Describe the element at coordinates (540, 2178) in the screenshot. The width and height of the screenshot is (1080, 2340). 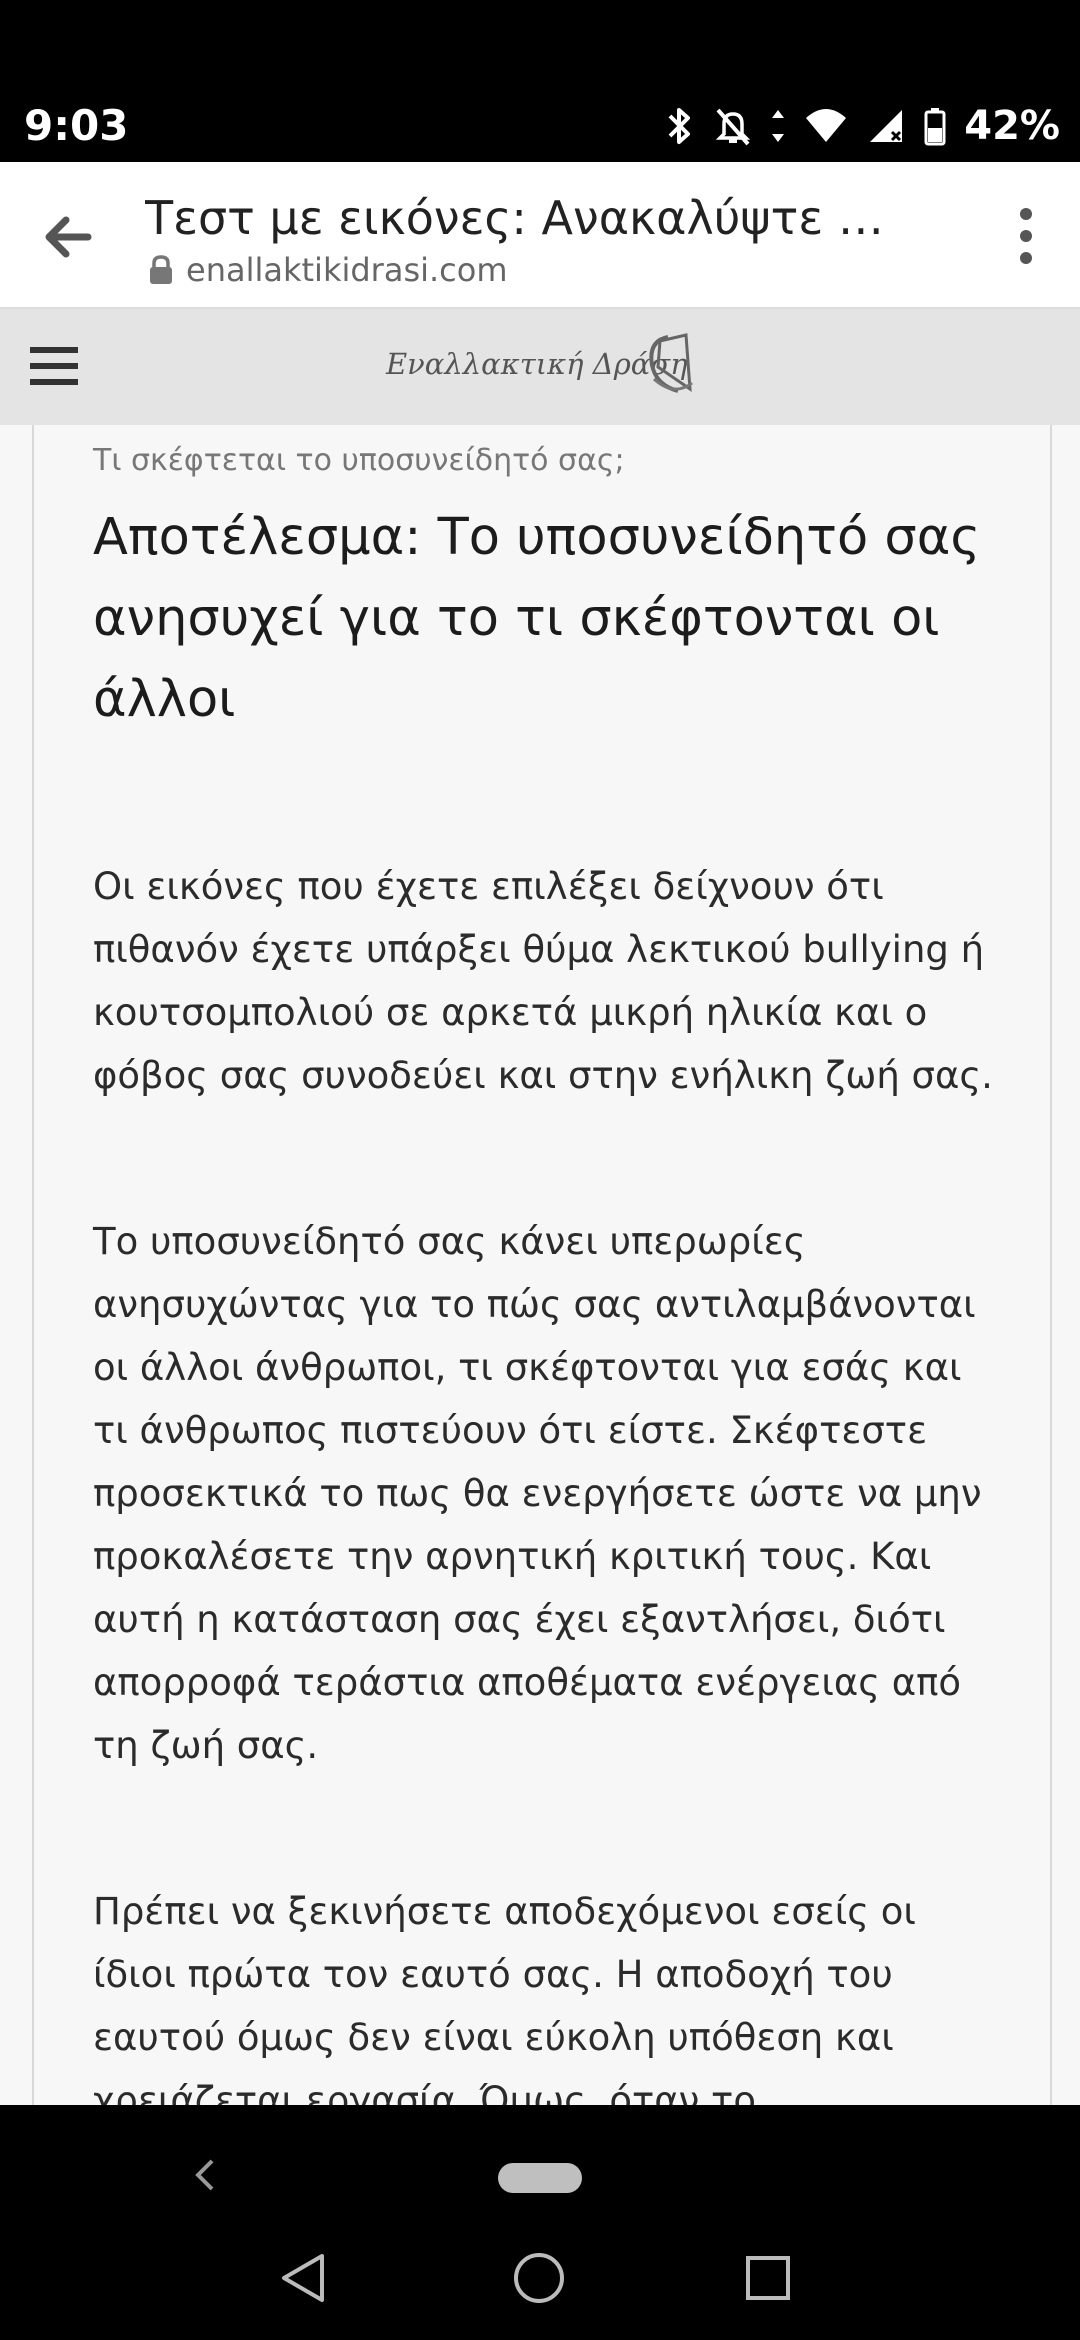
I see `gesture-handle` at that location.